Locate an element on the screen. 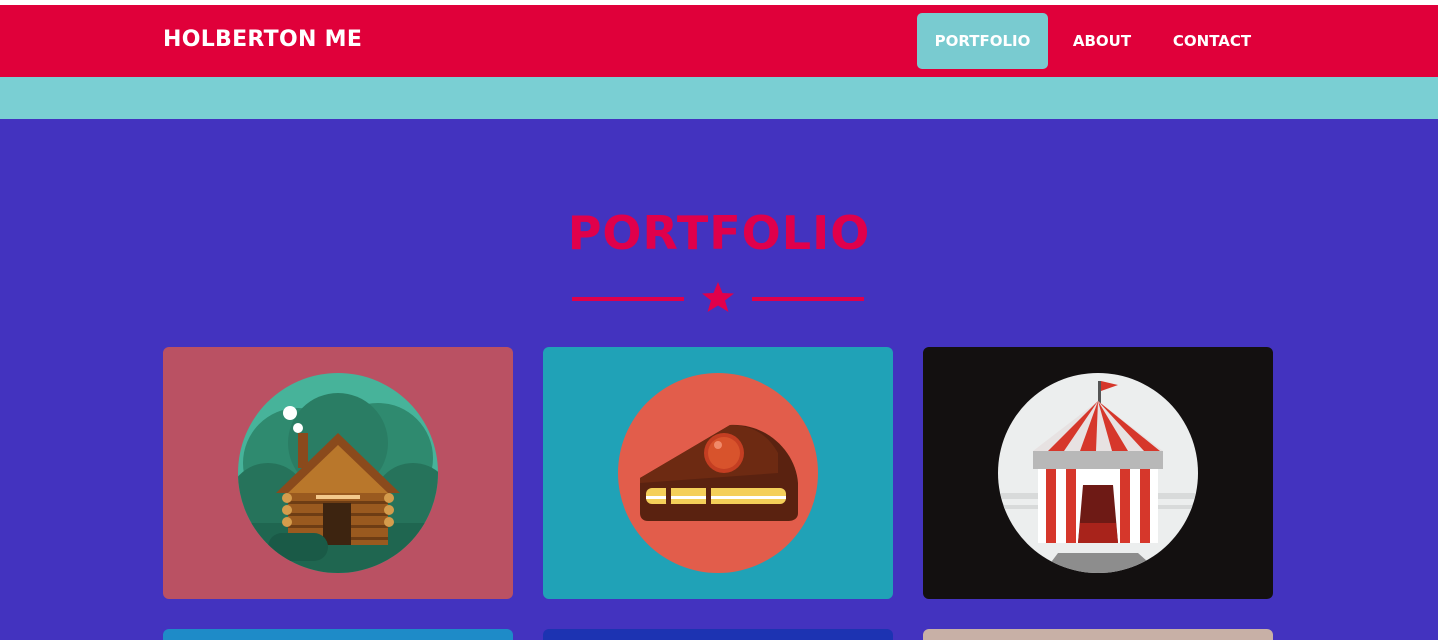 This screenshot has width=1438, height=640. divider-line-right is located at coordinates (808, 299).